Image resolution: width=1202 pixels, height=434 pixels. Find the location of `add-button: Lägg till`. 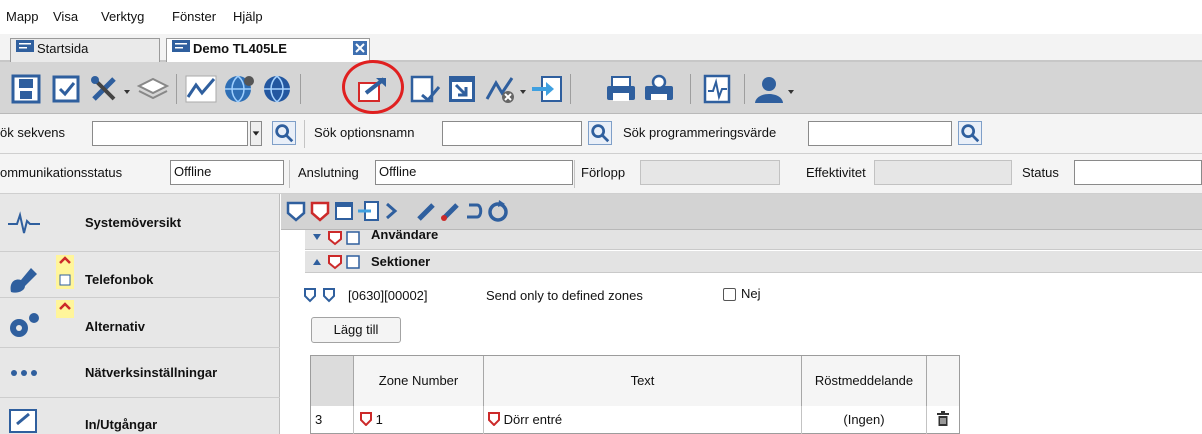

add-button: Lägg till is located at coordinates (356, 330).